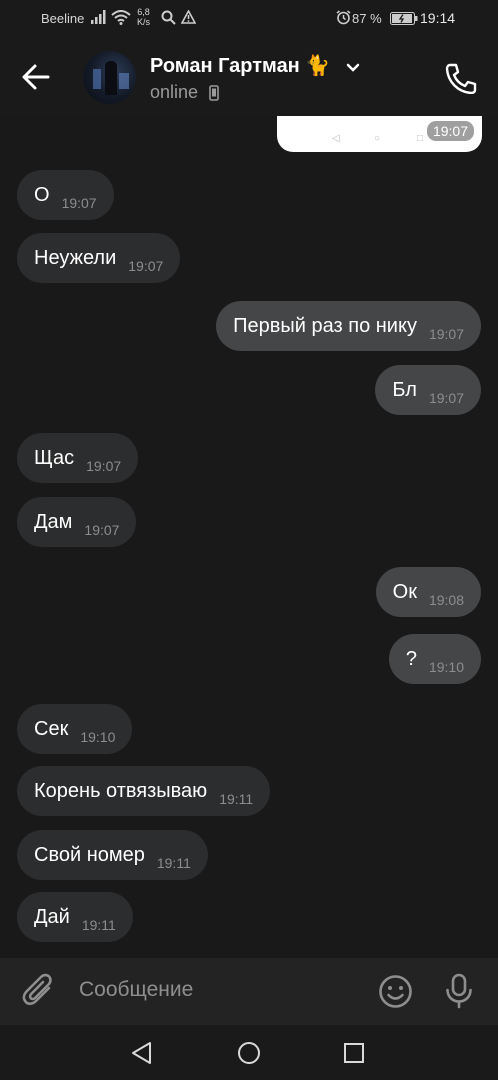 This screenshot has width=498, height=1080. Describe the element at coordinates (143, 12) in the screenshot. I see `speed-value: 6,8` at that location.